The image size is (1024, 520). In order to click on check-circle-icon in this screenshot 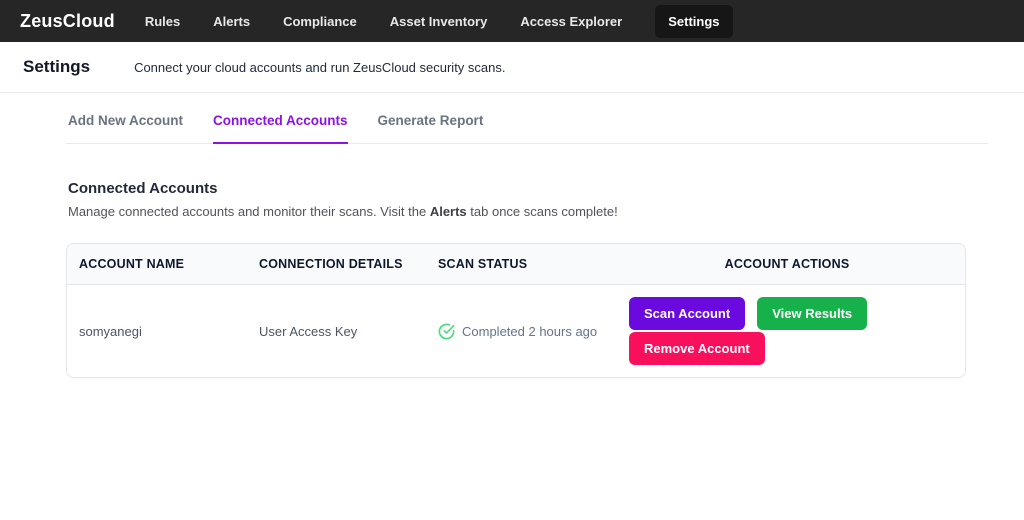, I will do `click(446, 331)`.